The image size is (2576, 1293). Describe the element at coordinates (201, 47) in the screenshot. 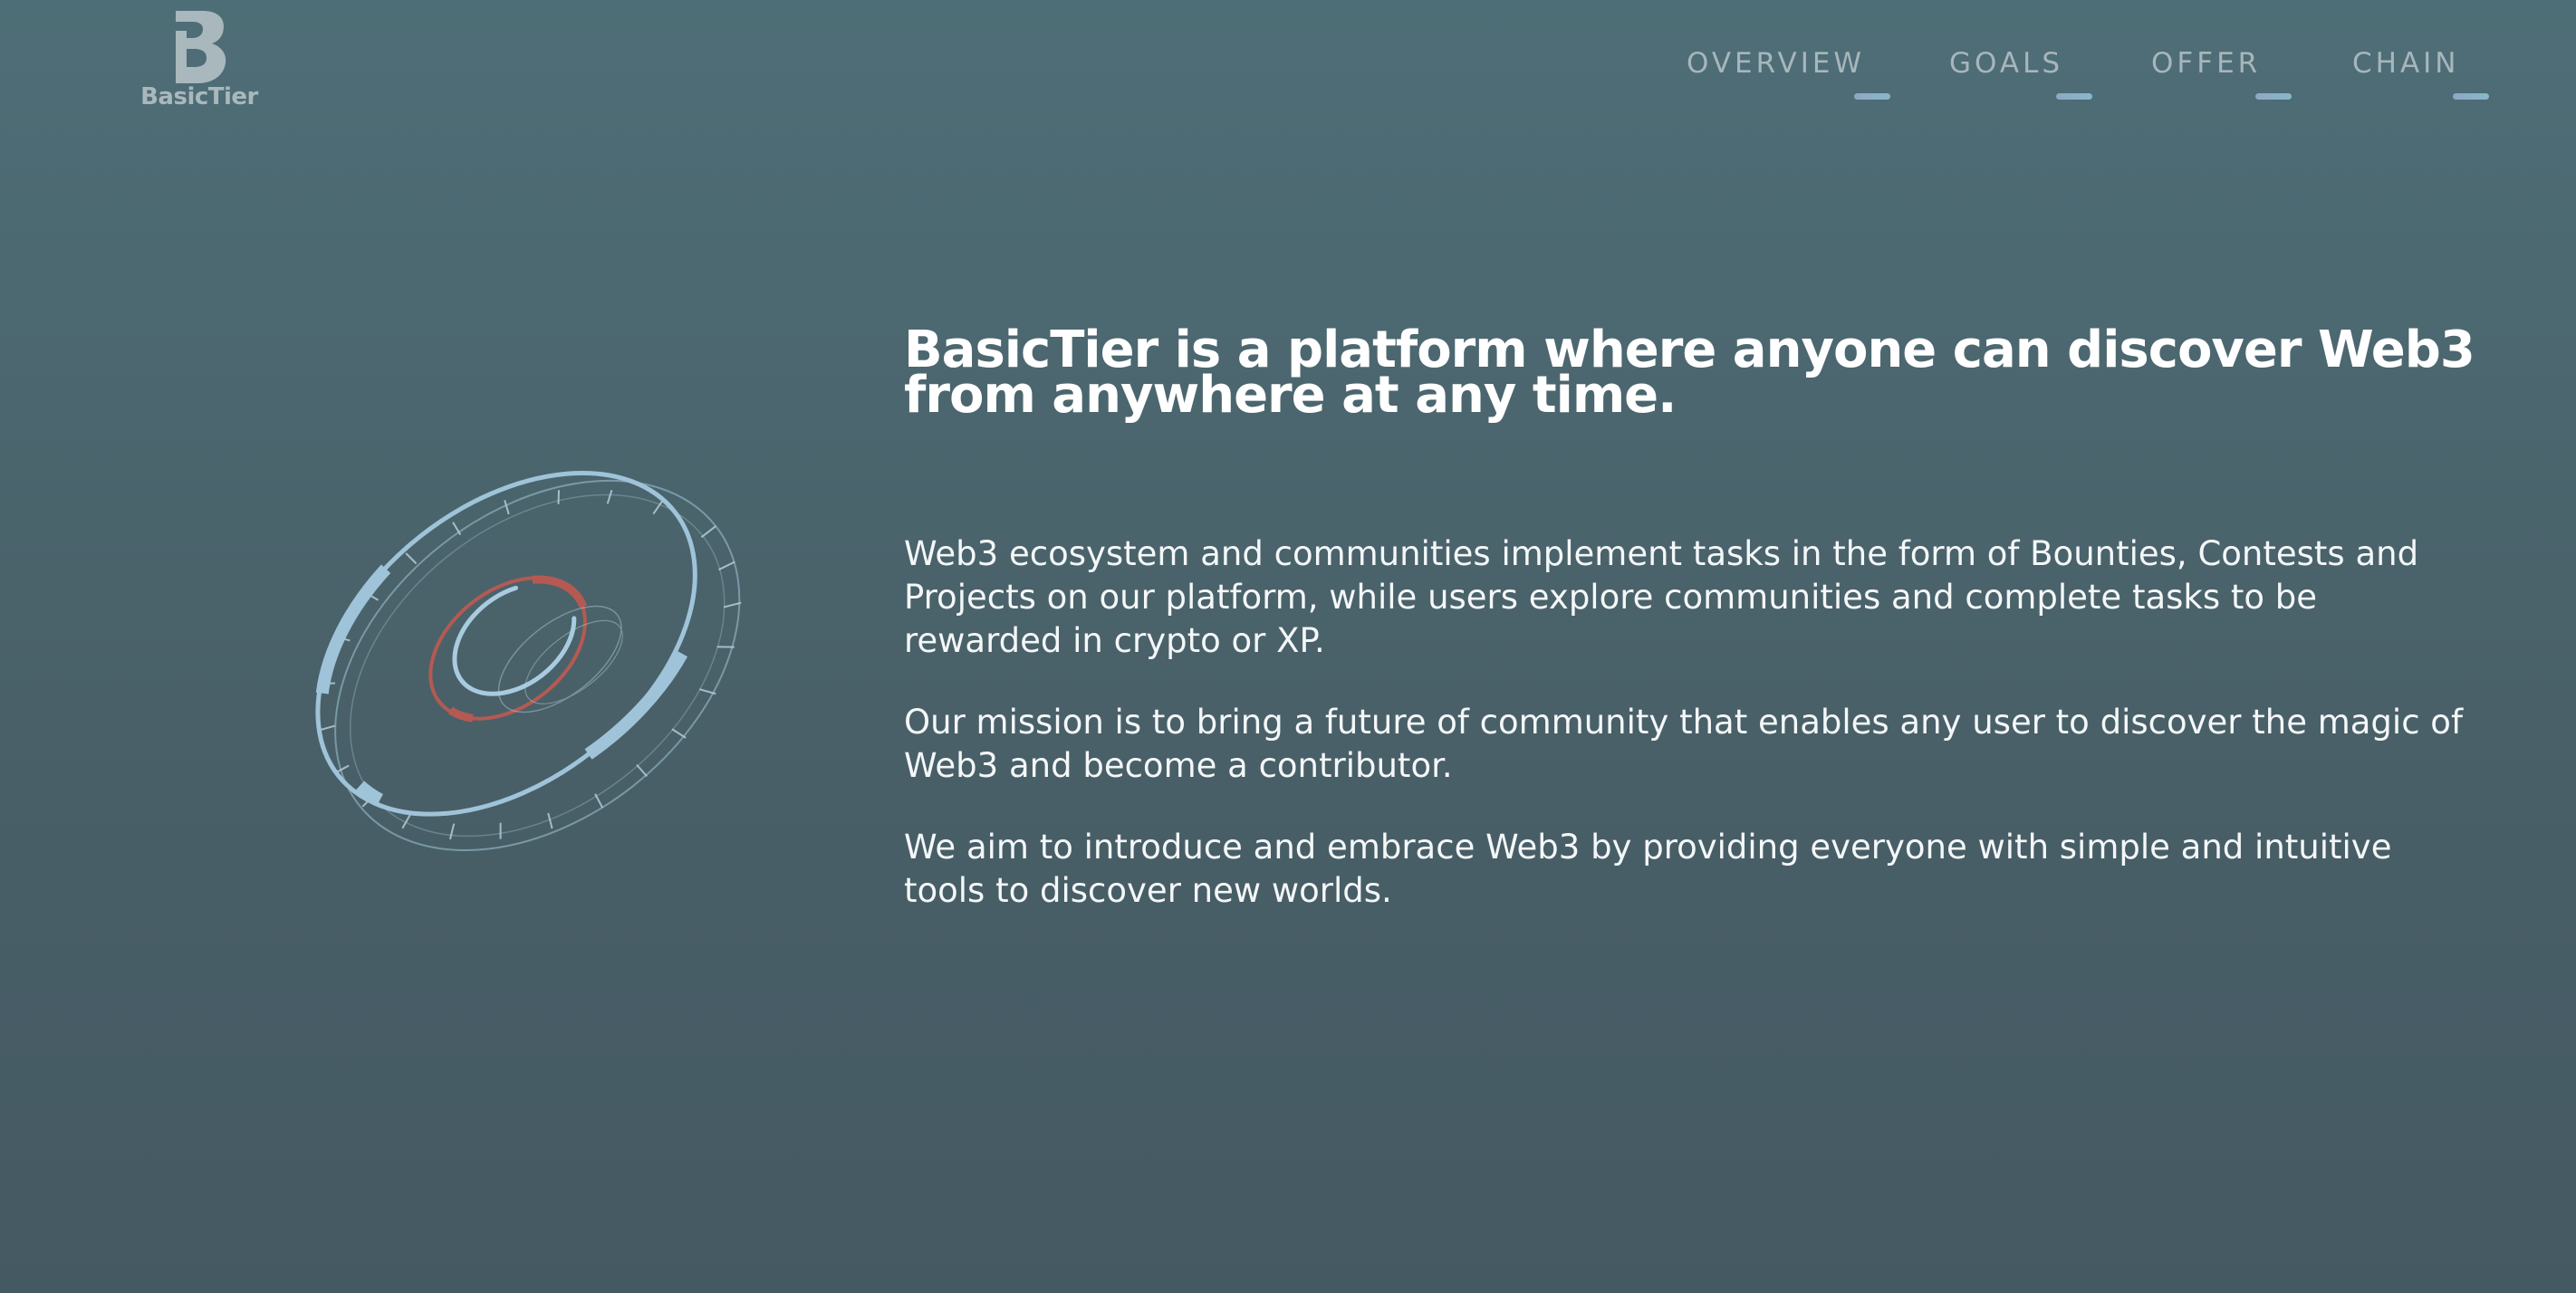

I see `basictier-b-logo-icon` at that location.